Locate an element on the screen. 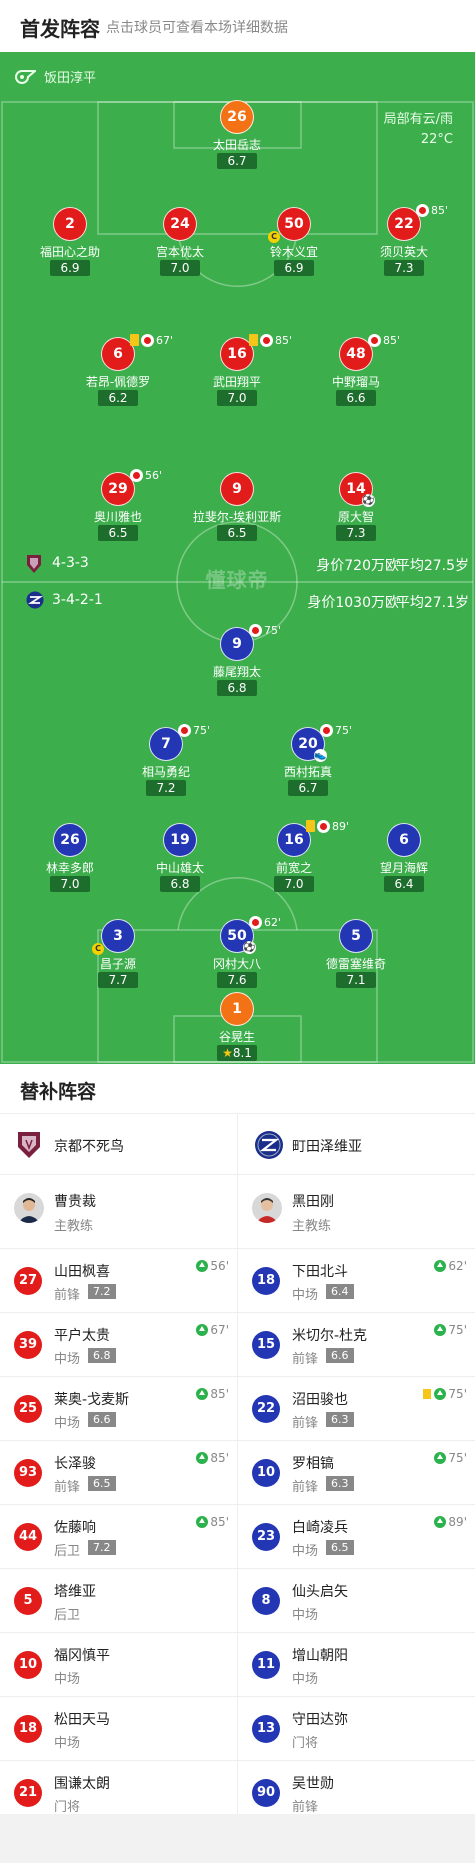 The height and width of the screenshot is (1863, 475). player-events: 89' is located at coordinates (327, 826).